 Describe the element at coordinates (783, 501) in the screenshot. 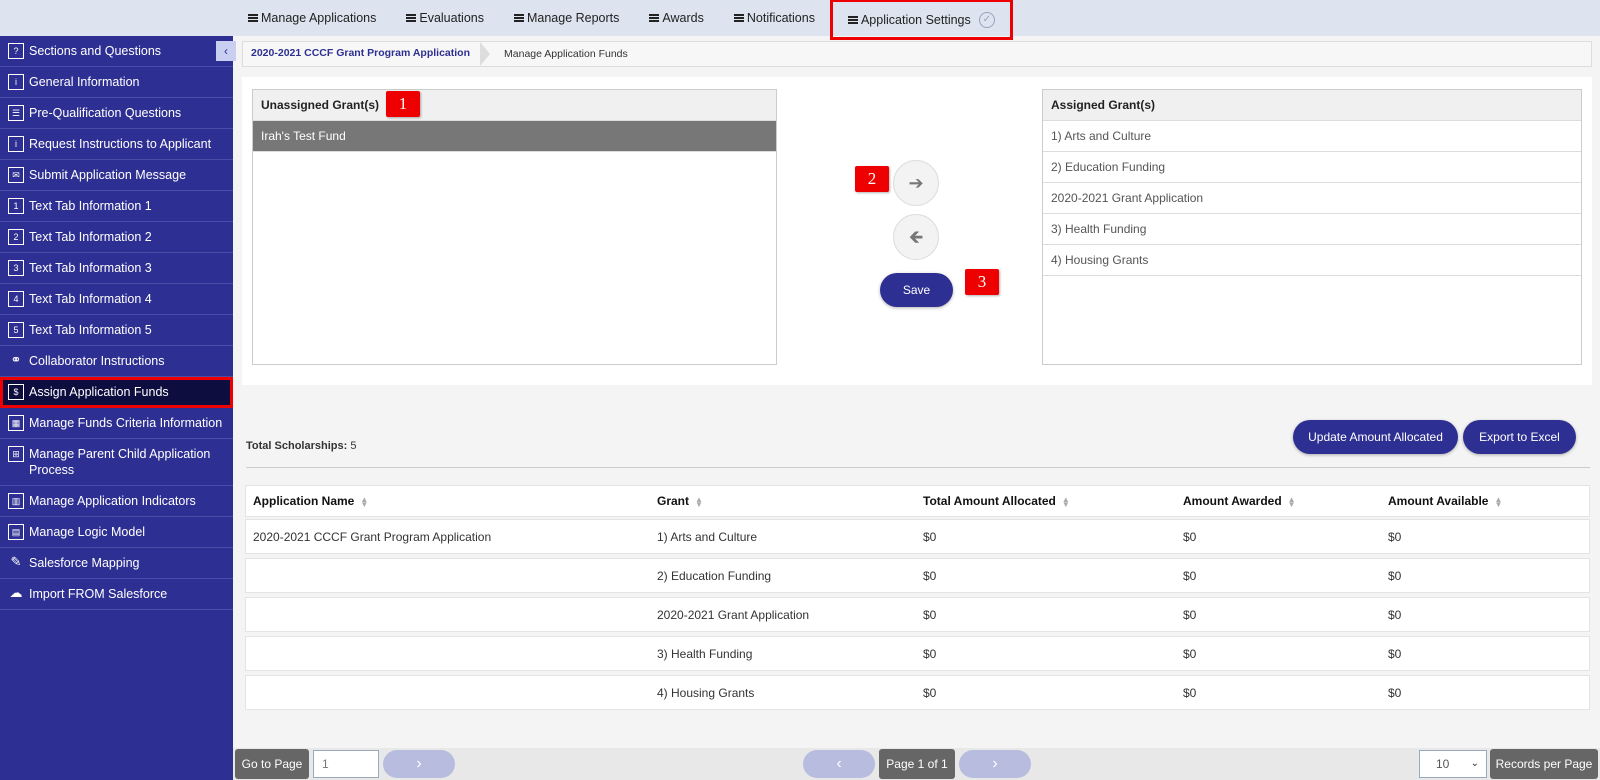

I see `column-header-grant: Grant ▲ ▼` at that location.